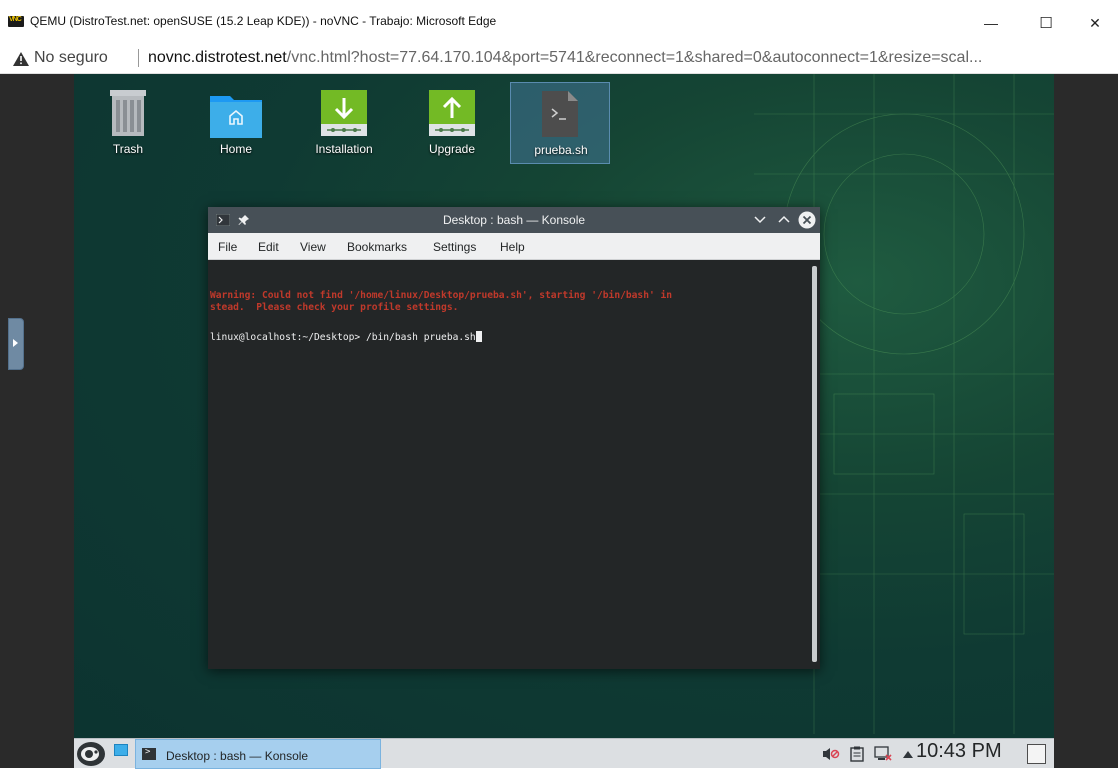 The height and width of the screenshot is (769, 1118). I want to click on script-file-icon, so click(560, 114).